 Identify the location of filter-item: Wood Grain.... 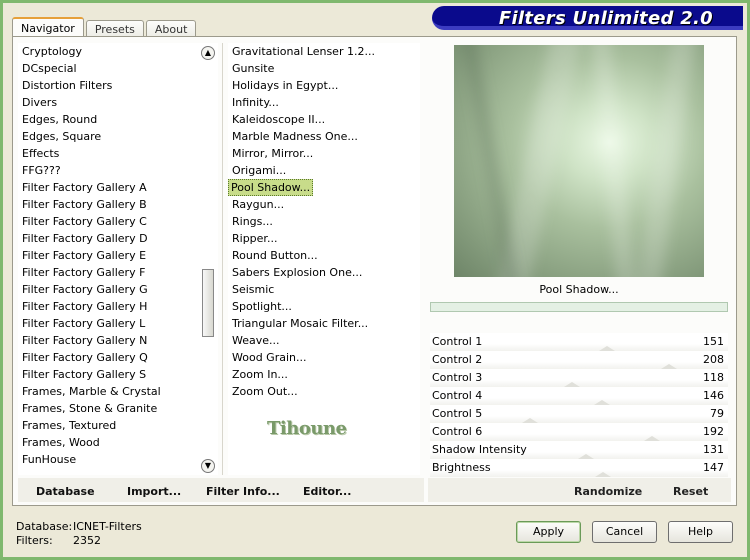
(324, 357).